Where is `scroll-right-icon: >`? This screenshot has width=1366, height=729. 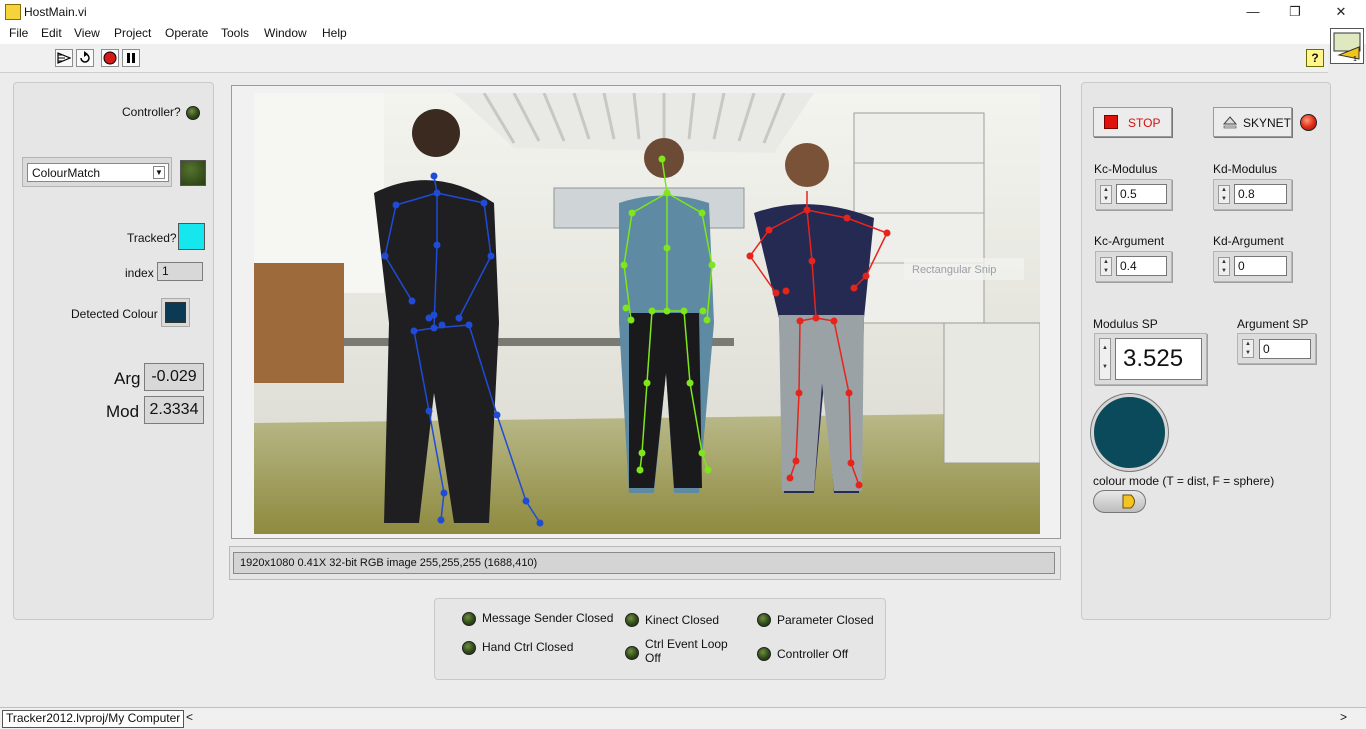
scroll-right-icon: > is located at coordinates (1343, 717).